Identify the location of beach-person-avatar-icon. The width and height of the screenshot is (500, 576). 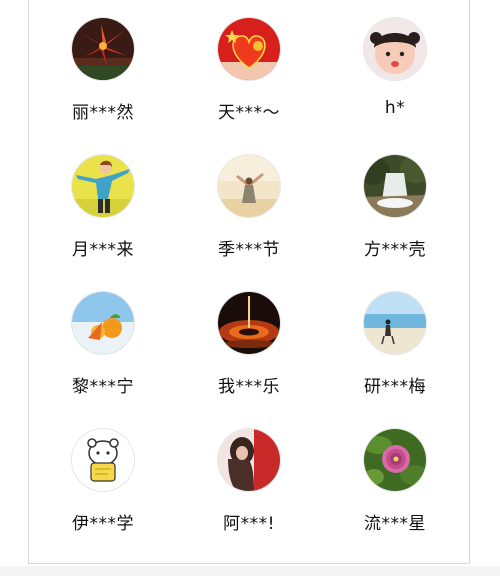
(395, 323).